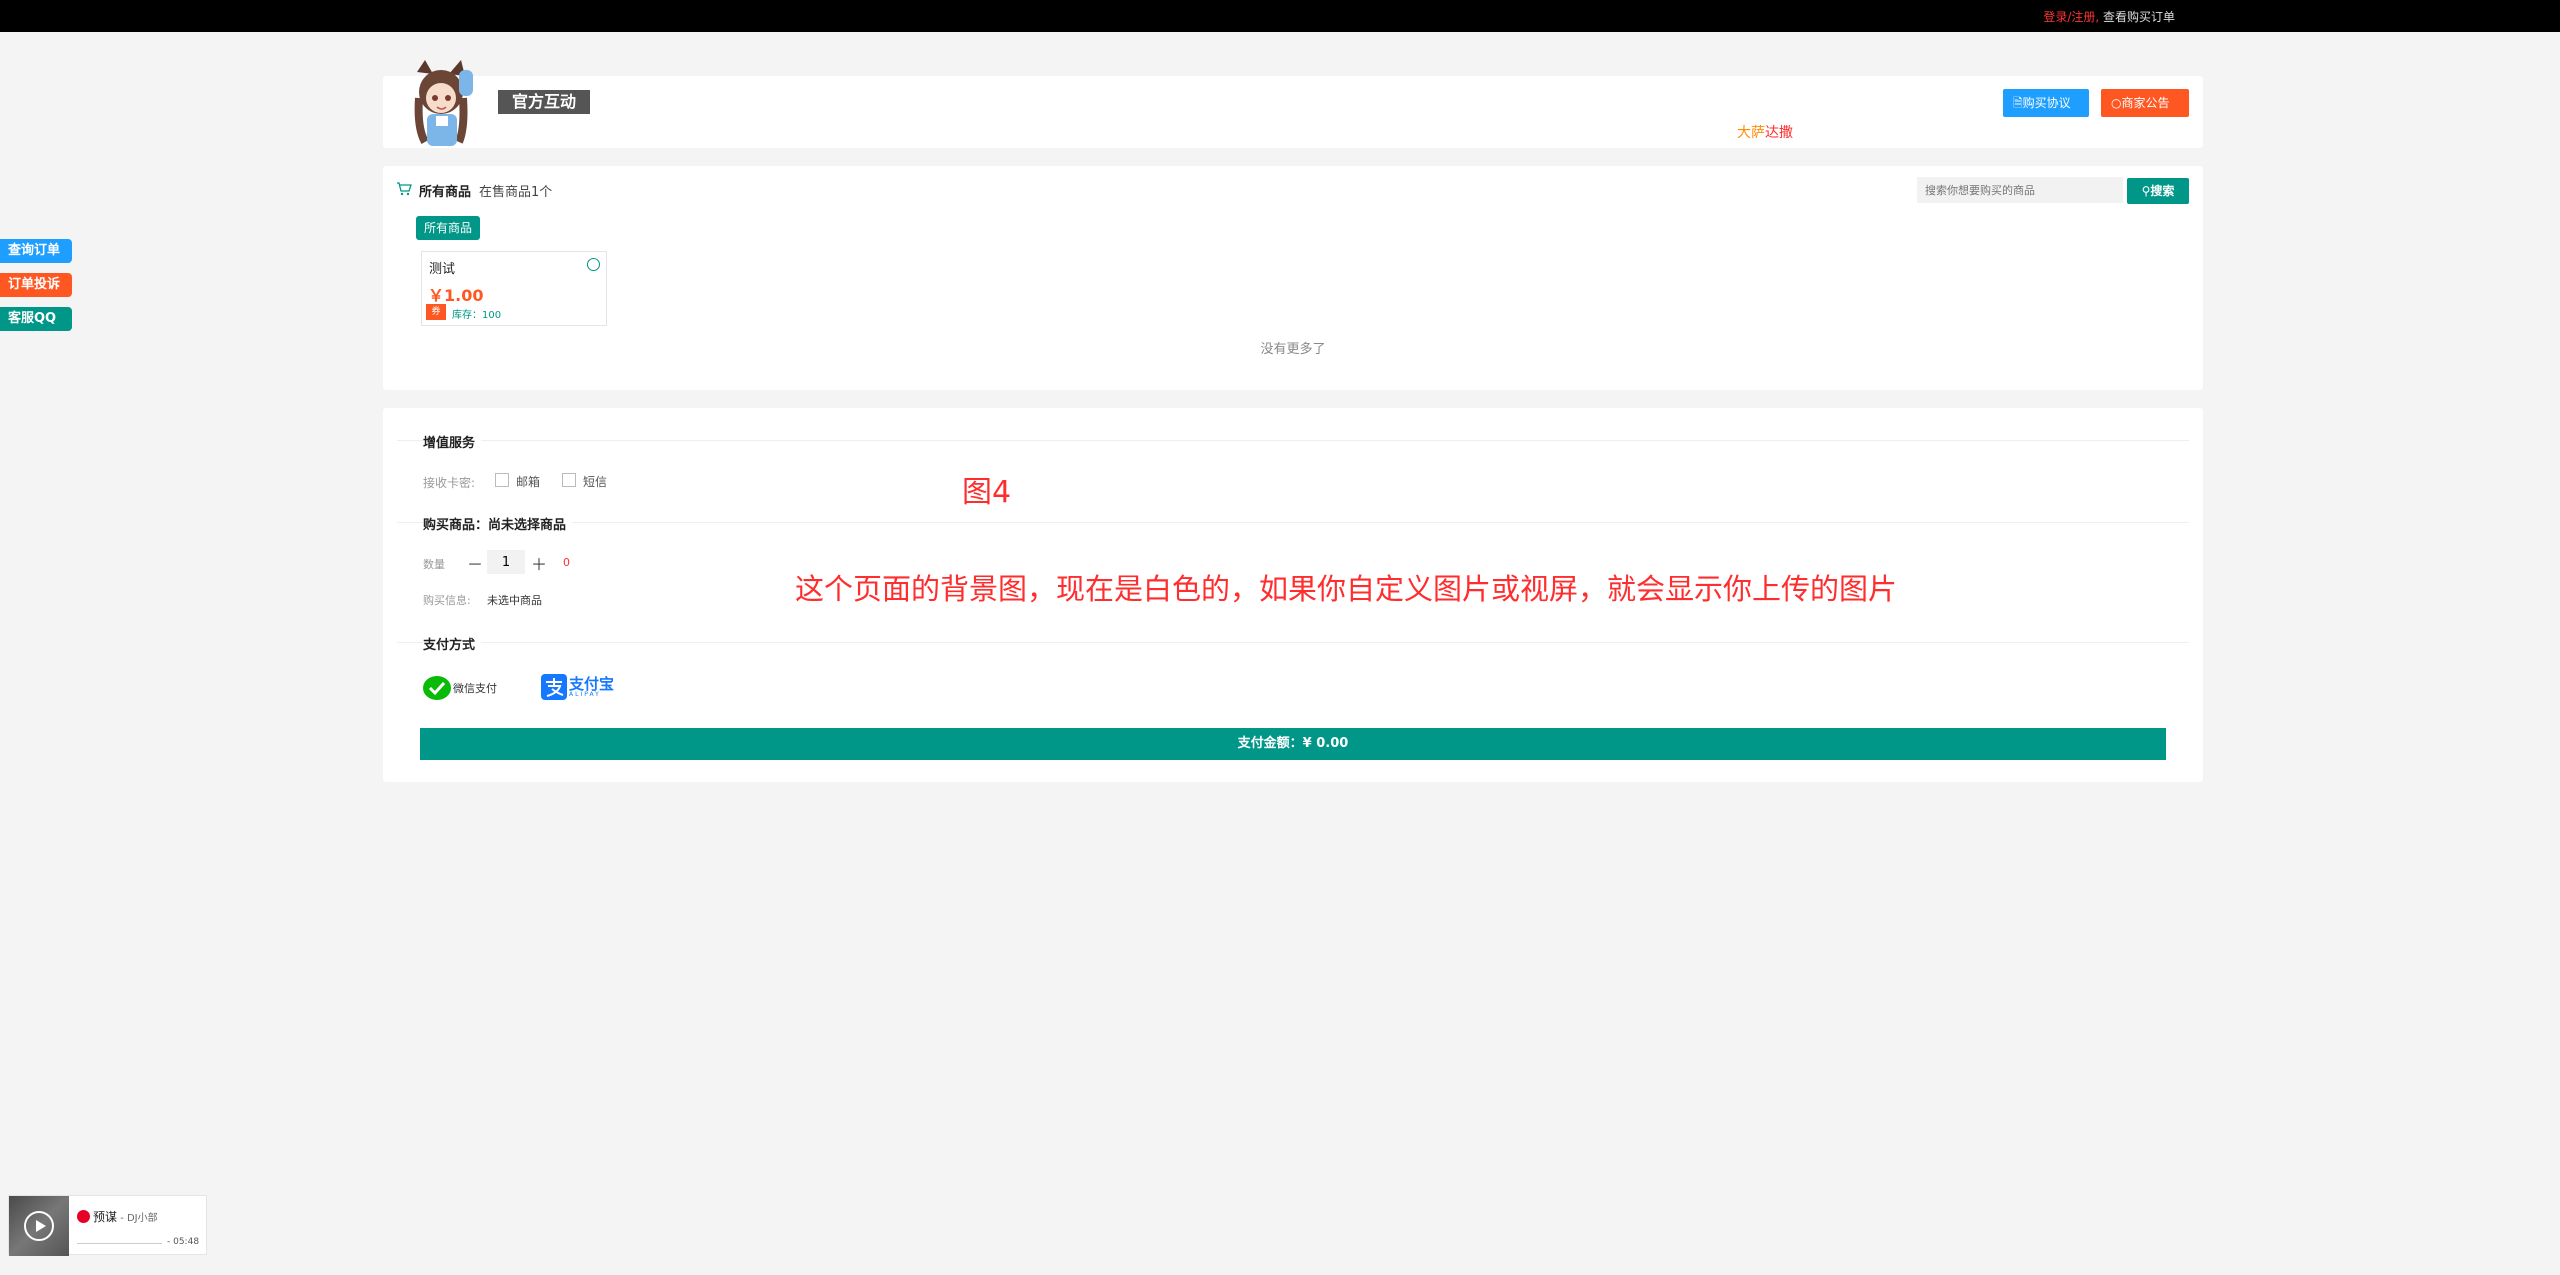 Image resolution: width=2560 pixels, height=1275 pixels. Describe the element at coordinates (1293, 744) in the screenshot. I see `pay-amount-button: 支付金额：¥ 0.00` at that location.